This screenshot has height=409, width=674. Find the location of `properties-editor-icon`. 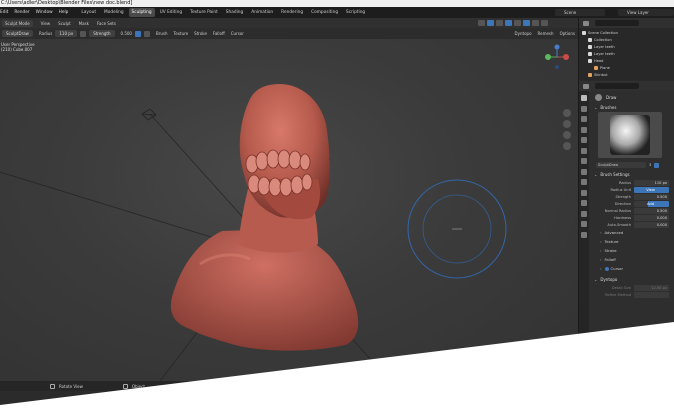

properties-editor-icon is located at coordinates (586, 86).